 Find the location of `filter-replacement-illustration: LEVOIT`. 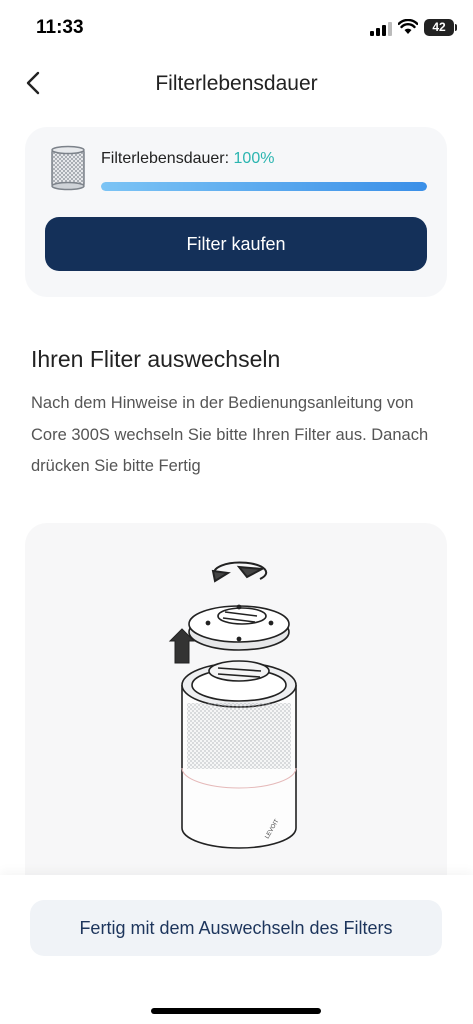

filter-replacement-illustration: LEVOIT is located at coordinates (232, 705).